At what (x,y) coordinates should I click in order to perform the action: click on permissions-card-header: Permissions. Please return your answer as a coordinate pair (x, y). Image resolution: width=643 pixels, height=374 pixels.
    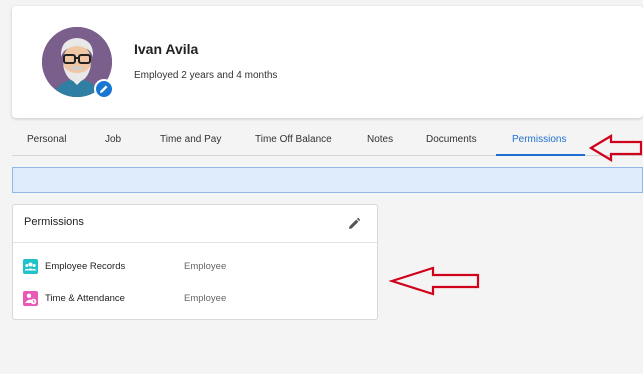
    Looking at the image, I should click on (195, 224).